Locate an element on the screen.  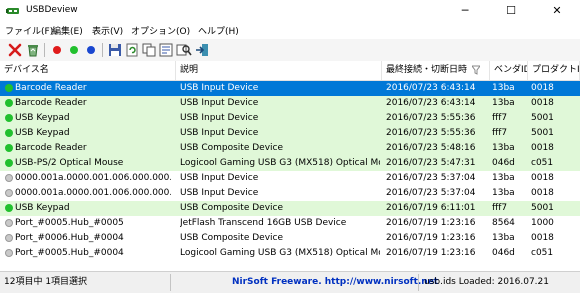
blue-dot-icon is located at coordinates (91, 50).